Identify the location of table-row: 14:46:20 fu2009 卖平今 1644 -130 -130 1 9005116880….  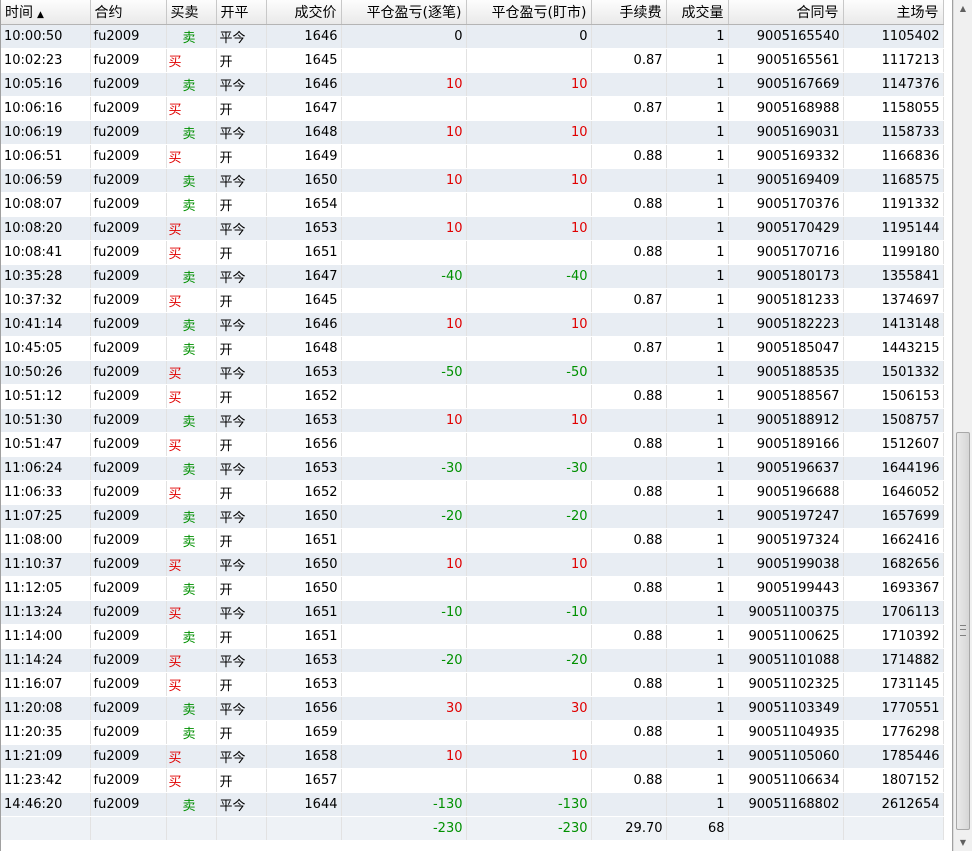
(472, 804).